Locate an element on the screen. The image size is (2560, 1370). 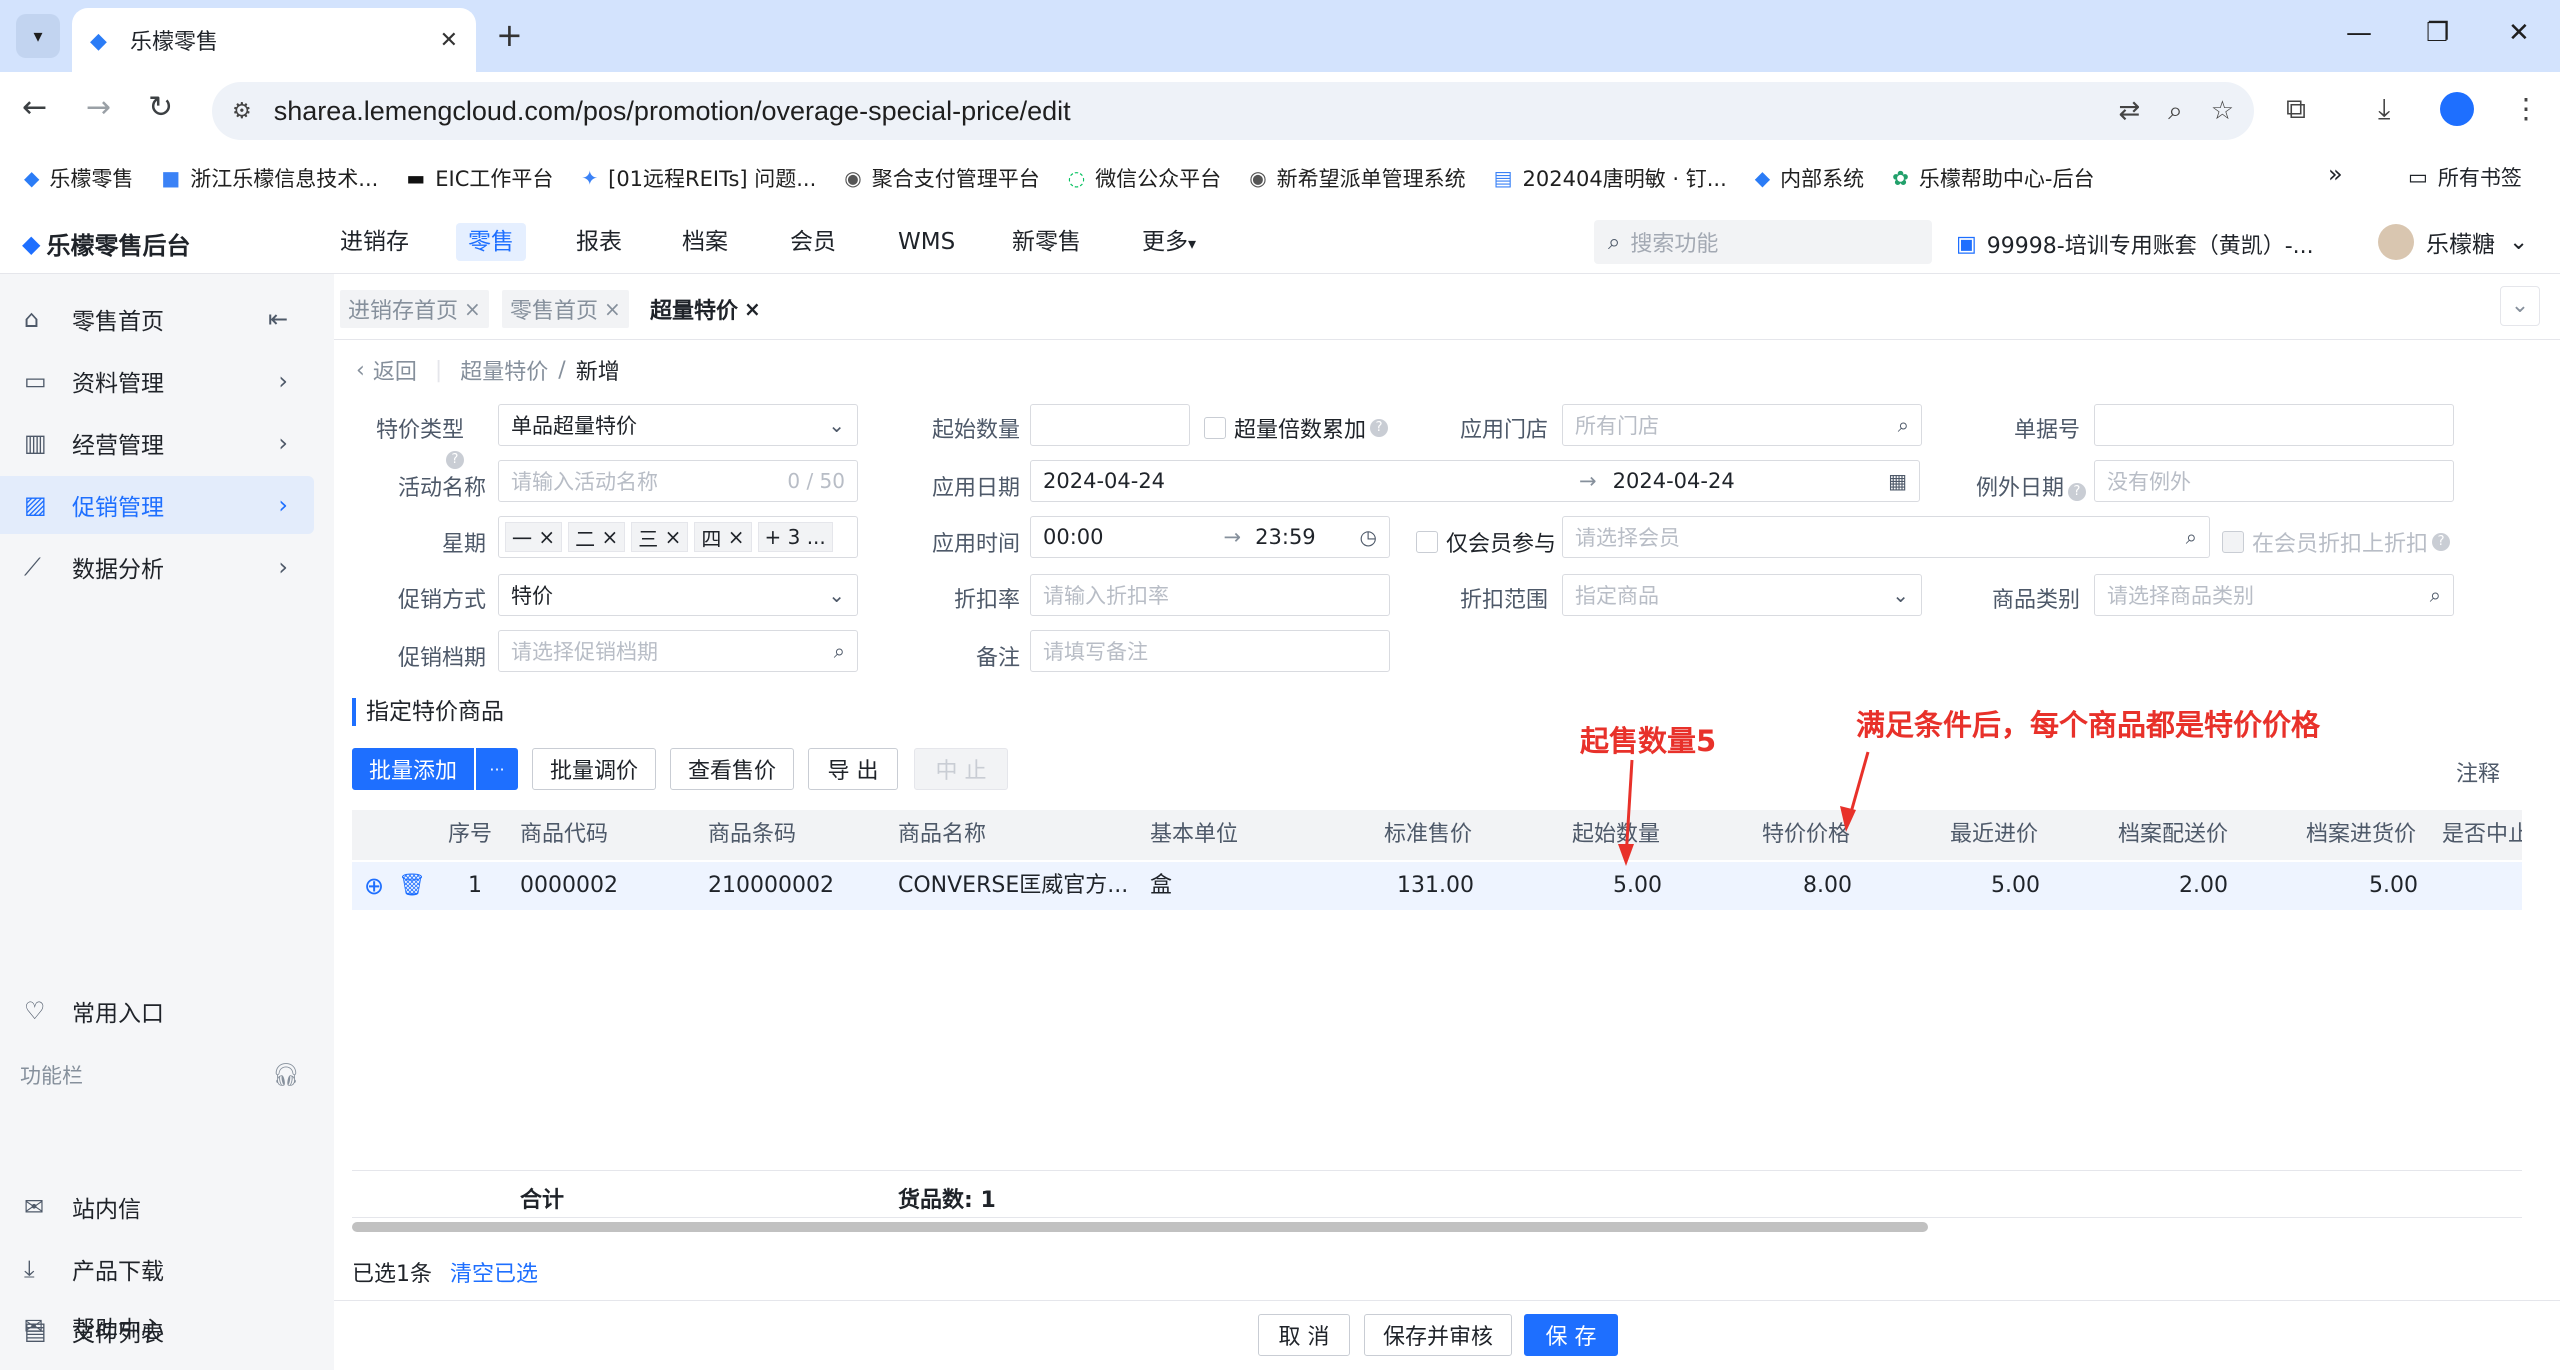
back-link: 返回 is located at coordinates (395, 370).